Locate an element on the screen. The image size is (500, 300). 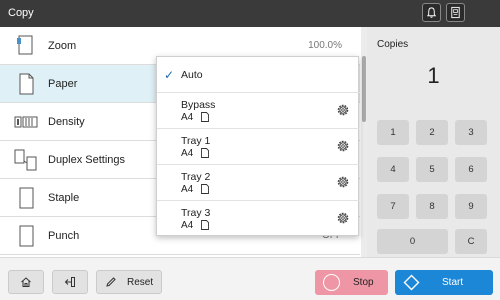
stop-button: Stop is located at coordinates (351, 282).